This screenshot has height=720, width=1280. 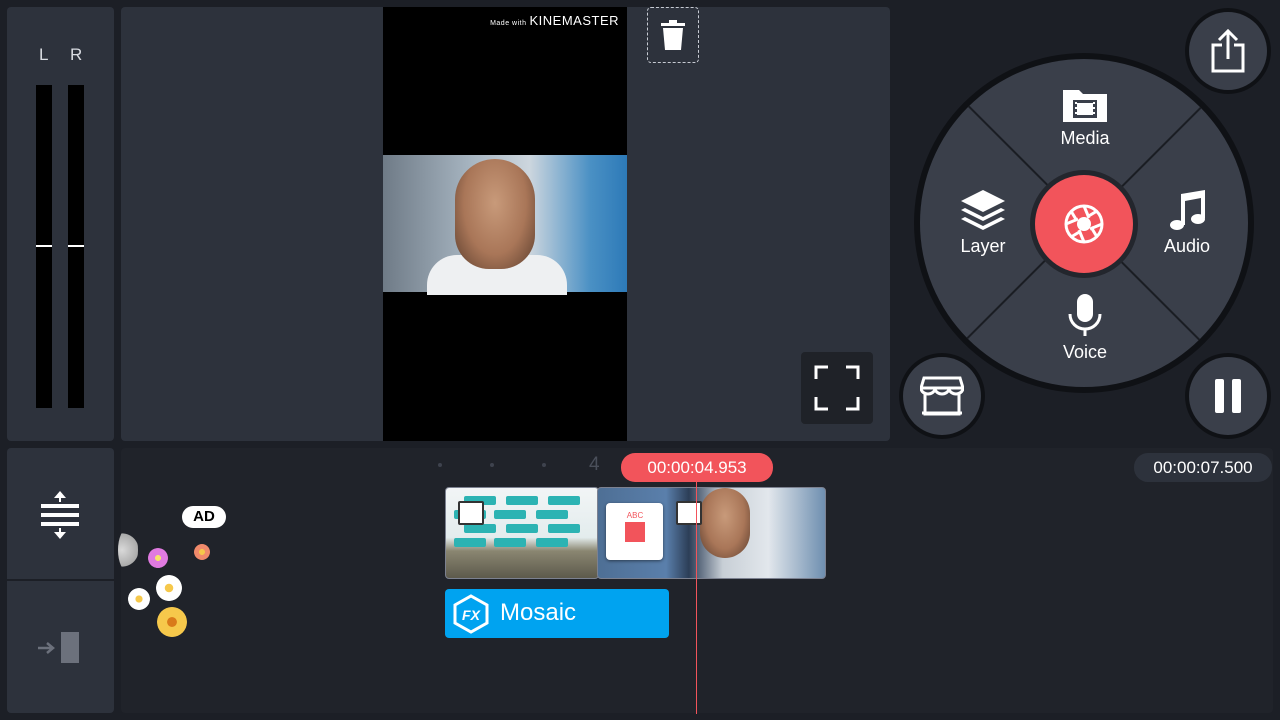 I want to click on preview-photo, so click(x=505, y=225).